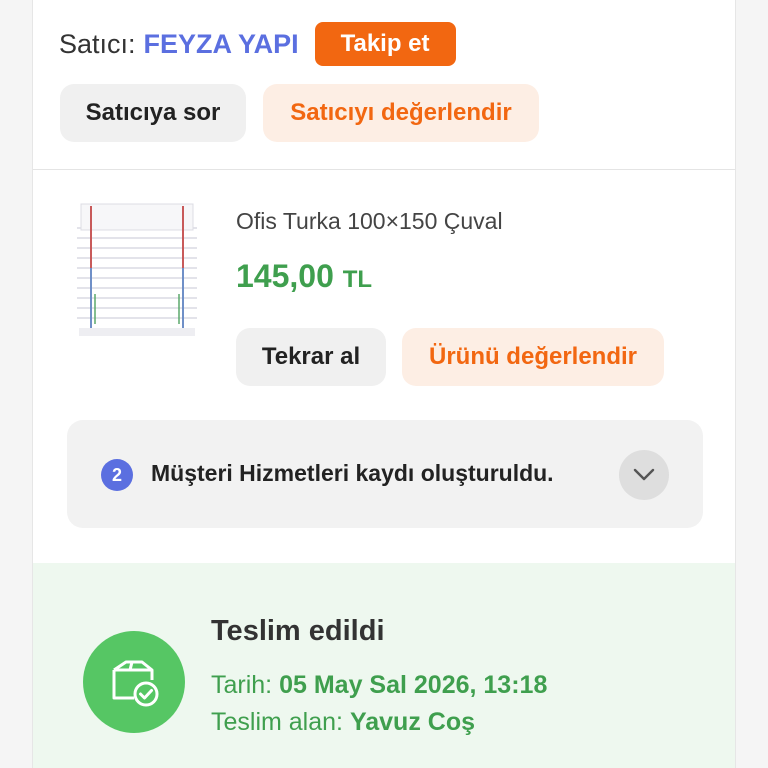 The width and height of the screenshot is (768, 768). I want to click on sack-stack-image, so click(137, 269).